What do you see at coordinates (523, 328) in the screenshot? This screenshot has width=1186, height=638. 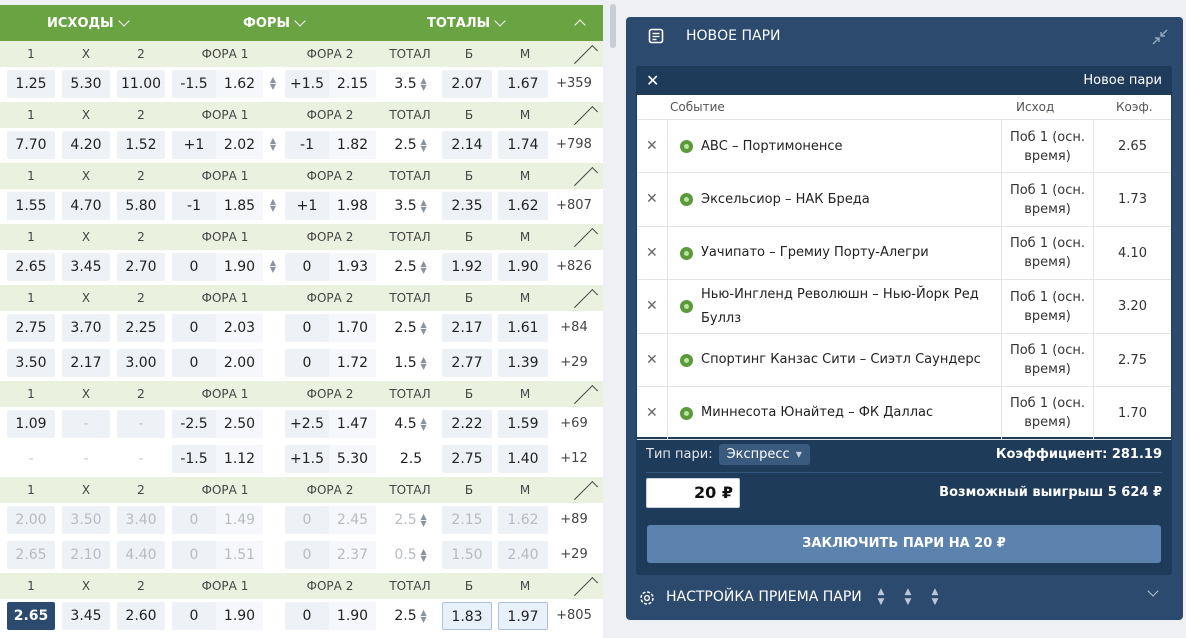 I see `under-odds: 1.61` at bounding box center [523, 328].